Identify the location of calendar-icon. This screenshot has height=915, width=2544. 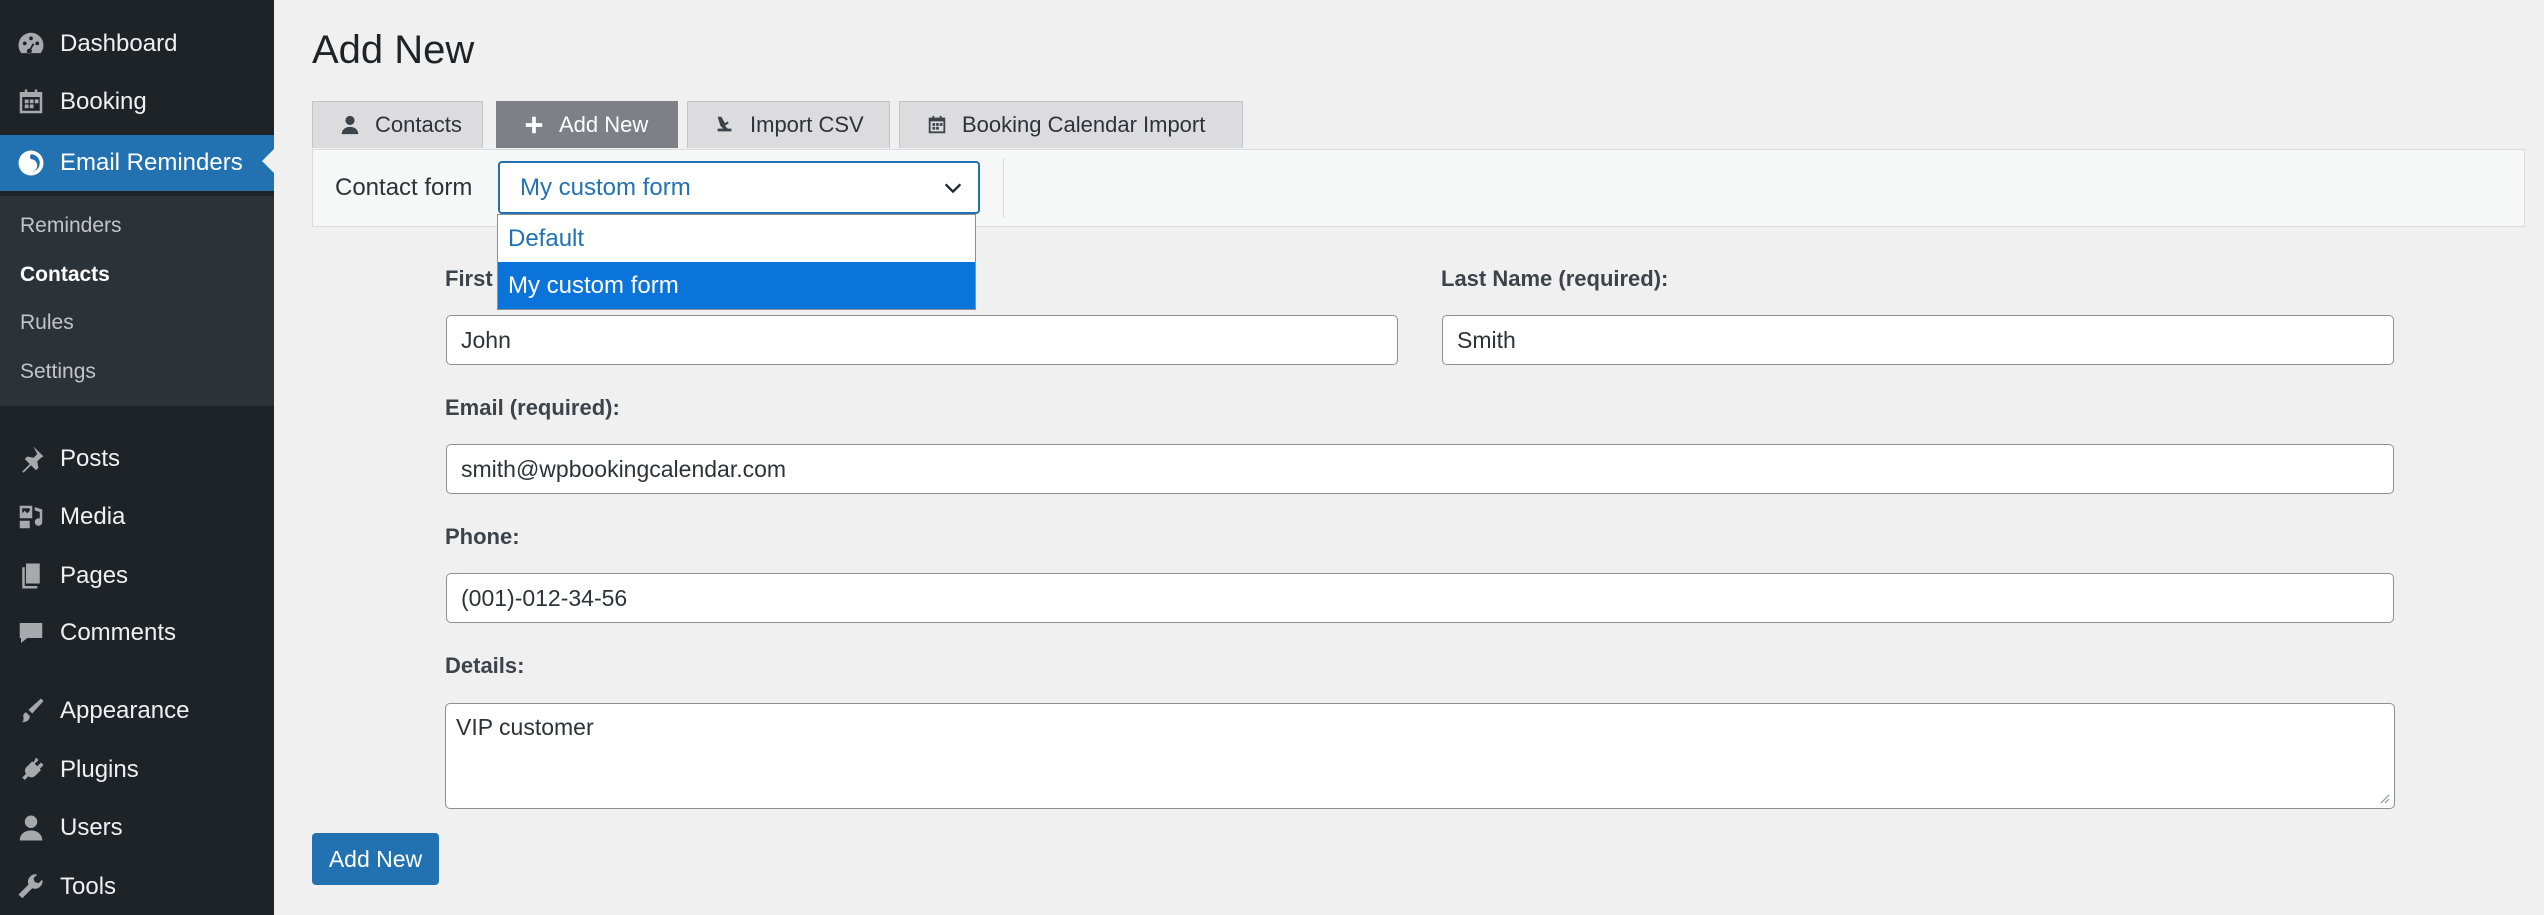
(937, 124).